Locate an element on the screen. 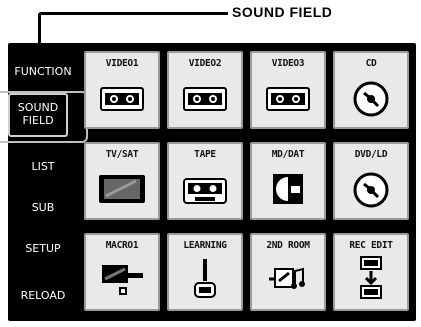 This screenshot has height=327, width=421. joystick-icon is located at coordinates (205, 279).